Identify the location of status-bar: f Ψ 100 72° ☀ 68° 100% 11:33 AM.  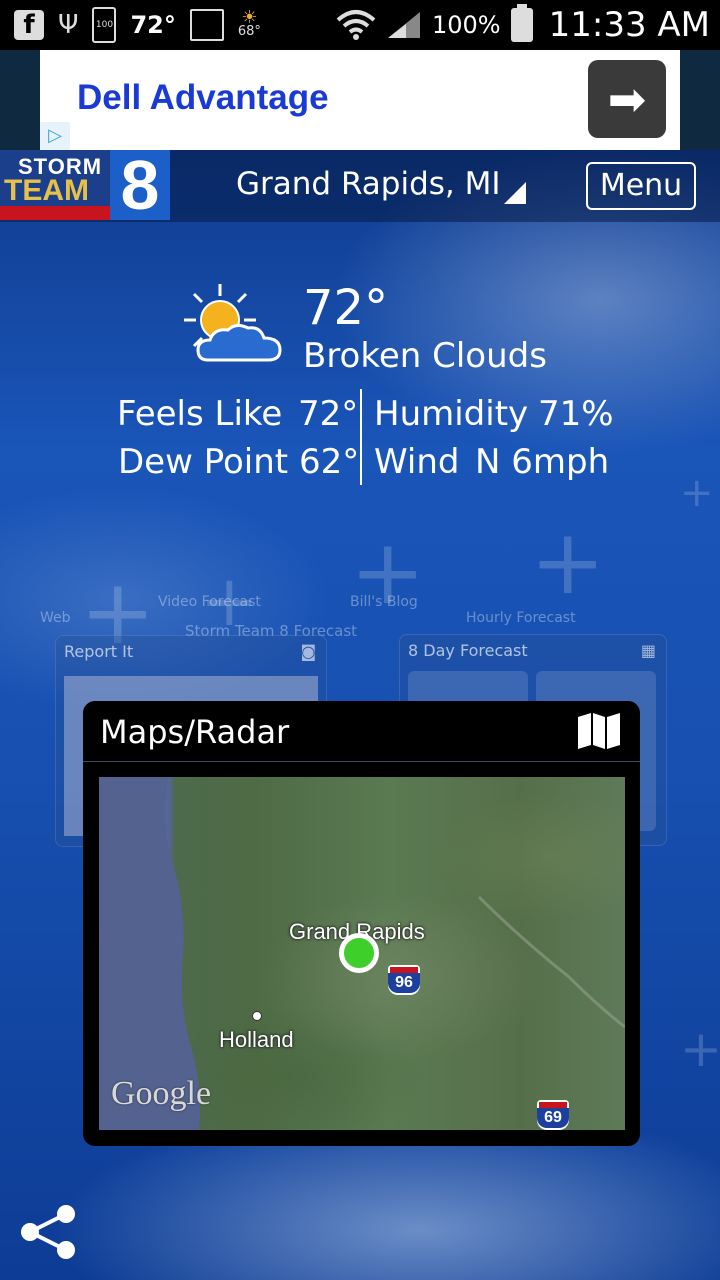
(360, 25).